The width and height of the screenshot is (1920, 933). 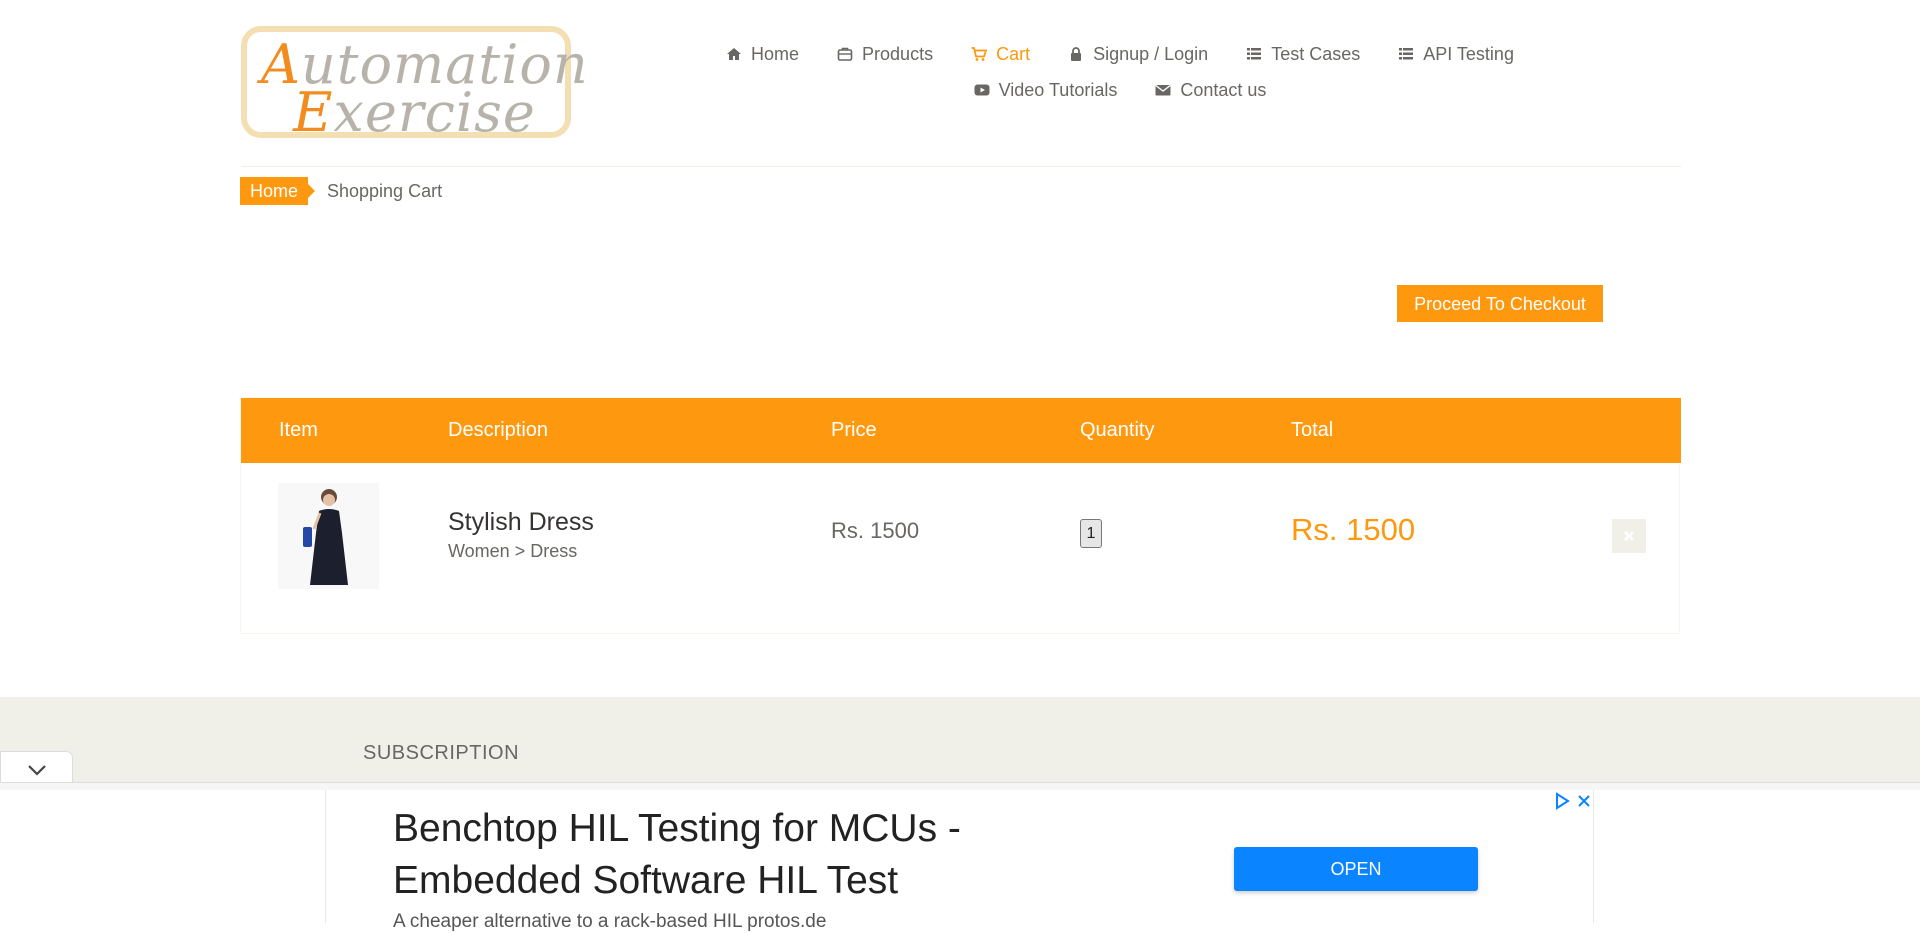 What do you see at coordinates (1584, 801) in the screenshot?
I see `ad-close-icon` at bounding box center [1584, 801].